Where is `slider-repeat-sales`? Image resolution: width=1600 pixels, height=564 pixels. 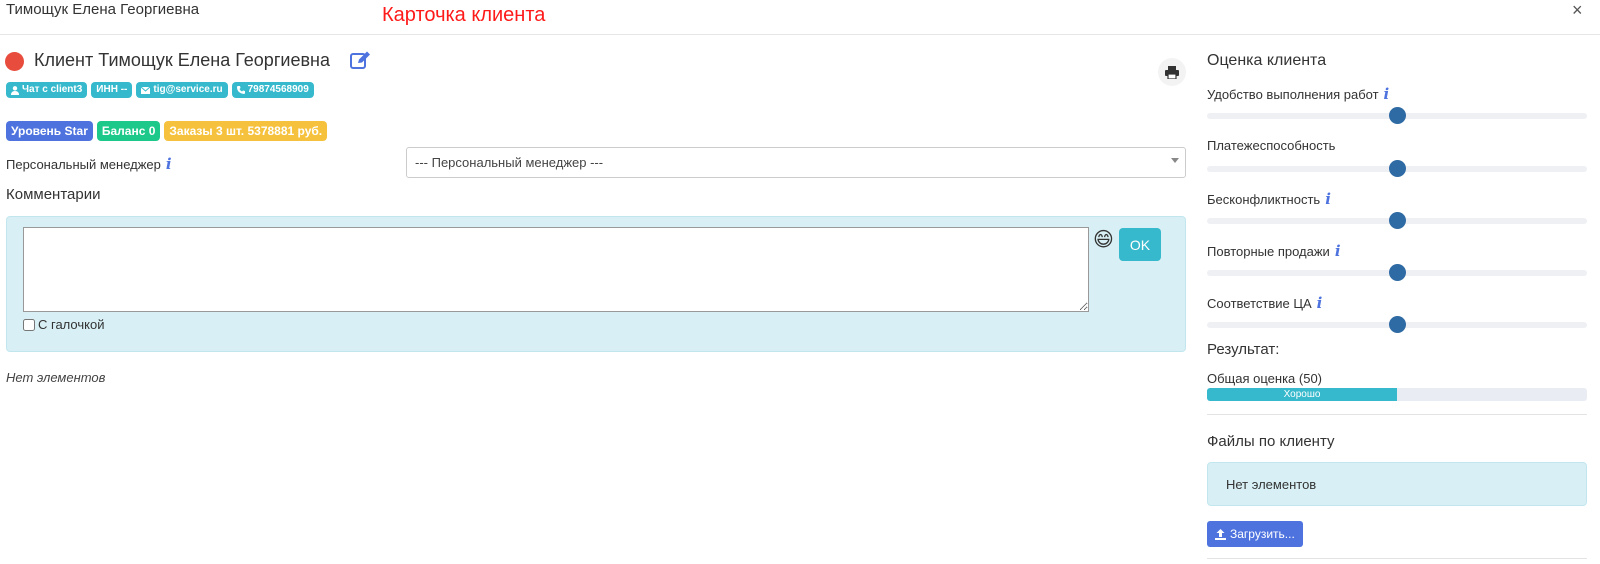
slider-repeat-sales is located at coordinates (1397, 272).